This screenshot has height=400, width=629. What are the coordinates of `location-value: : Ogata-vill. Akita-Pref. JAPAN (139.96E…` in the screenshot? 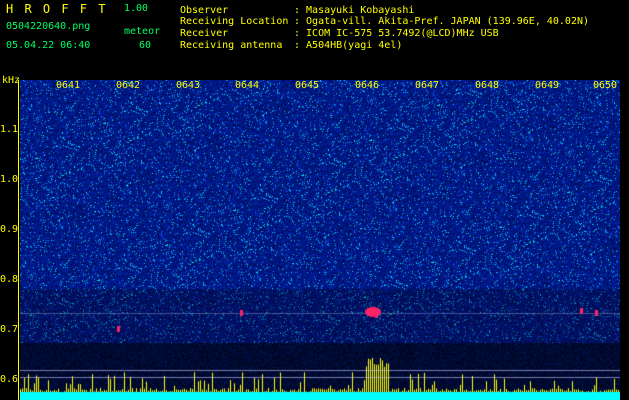 It's located at (442, 21).